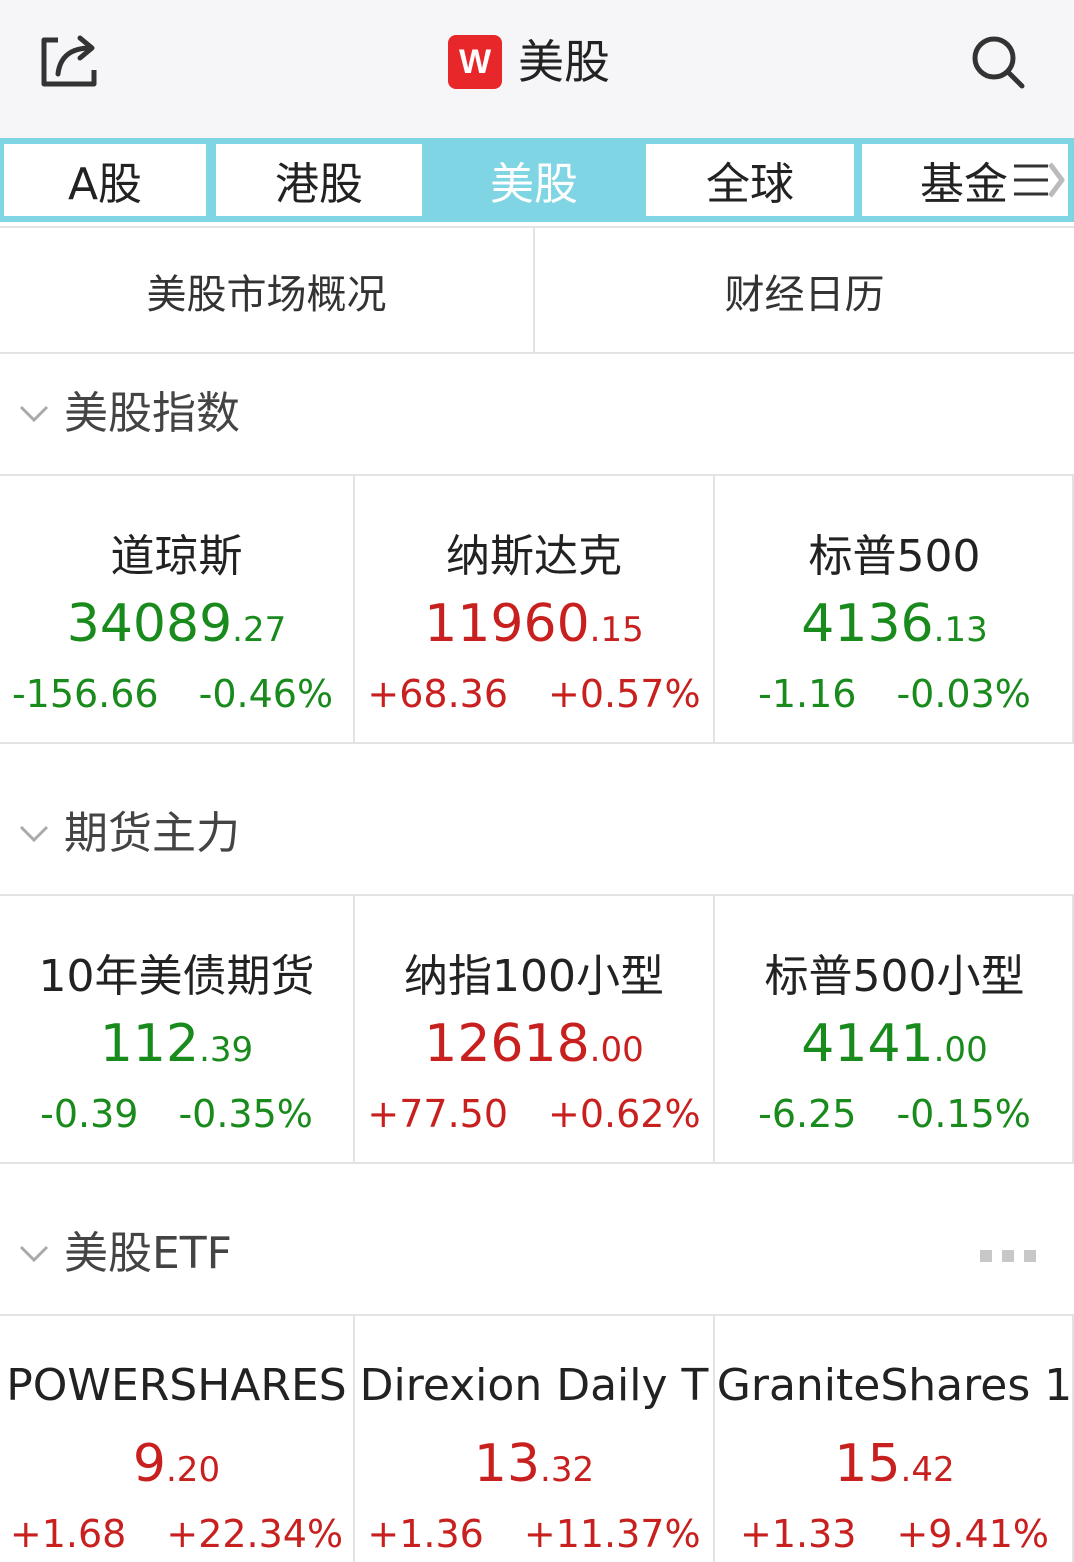 This screenshot has height=1562, width=1074. Describe the element at coordinates (807, 1114) in the screenshot. I see `change-value: -6.25` at that location.